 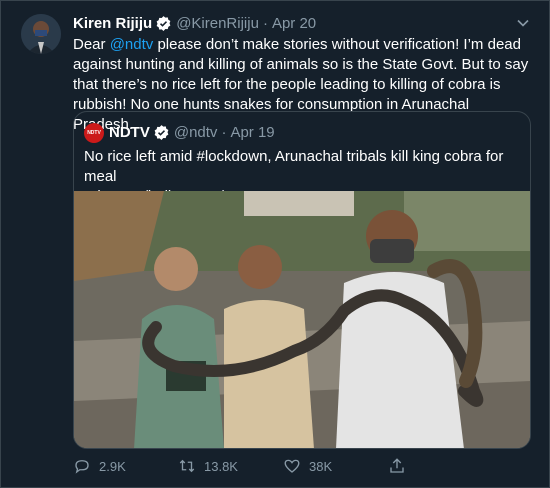 I want to click on heart-icon, so click(x=292, y=466).